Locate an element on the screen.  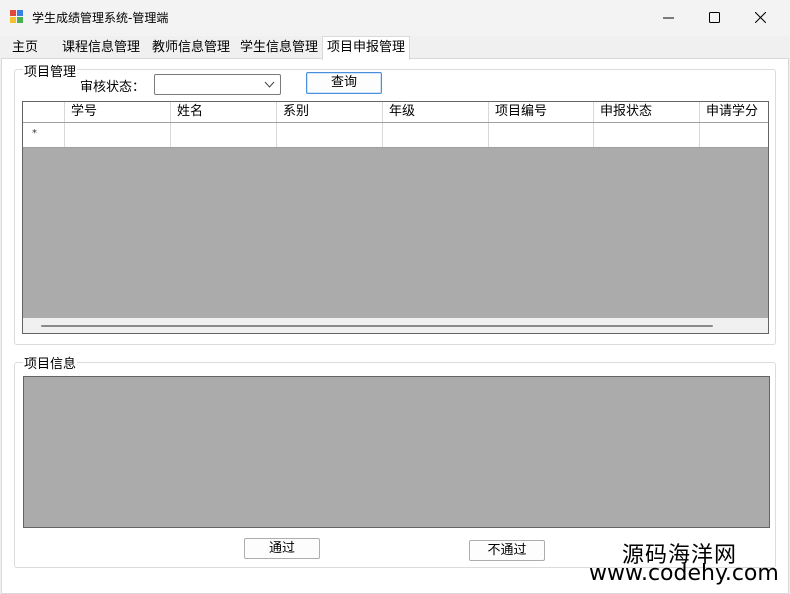
project-management-legend: 项目管理 is located at coordinates (50, 70).